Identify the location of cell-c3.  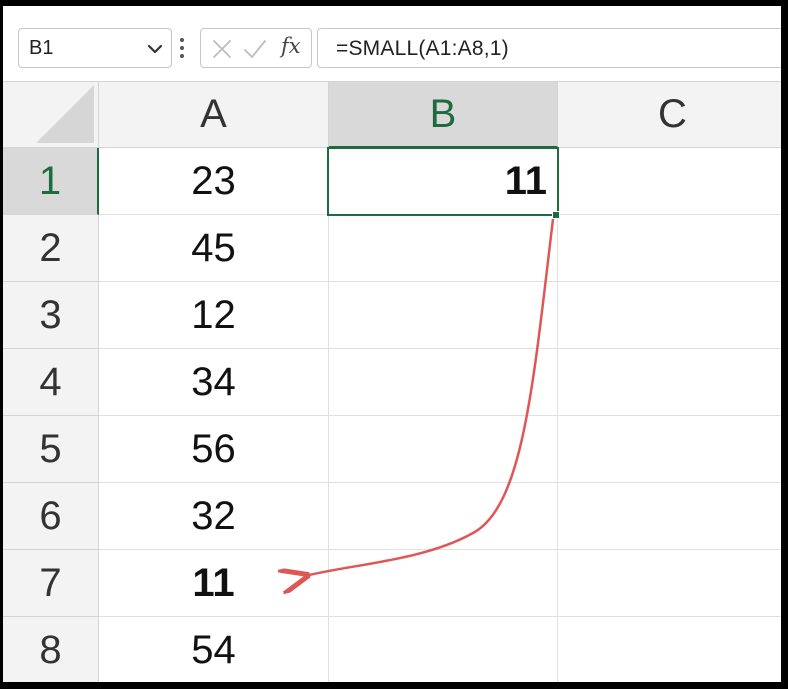
(669, 315).